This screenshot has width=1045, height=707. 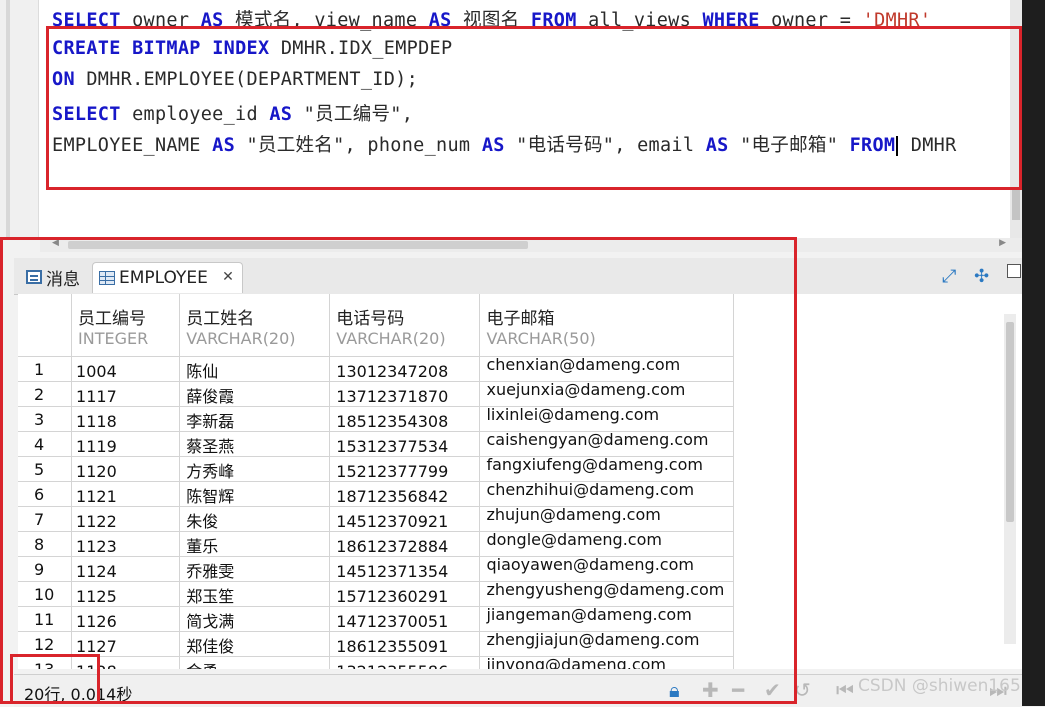 I want to click on employee-id-cell: 1123, so click(x=126, y=544).